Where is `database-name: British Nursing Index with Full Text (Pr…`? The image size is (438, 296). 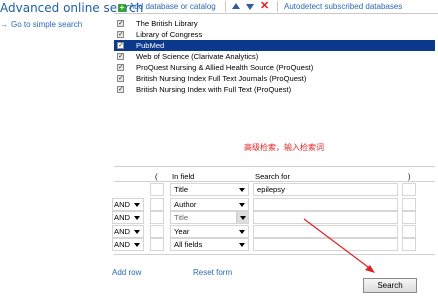
database-name: British Nursing Index with Full Text (Pr… is located at coordinates (214, 89).